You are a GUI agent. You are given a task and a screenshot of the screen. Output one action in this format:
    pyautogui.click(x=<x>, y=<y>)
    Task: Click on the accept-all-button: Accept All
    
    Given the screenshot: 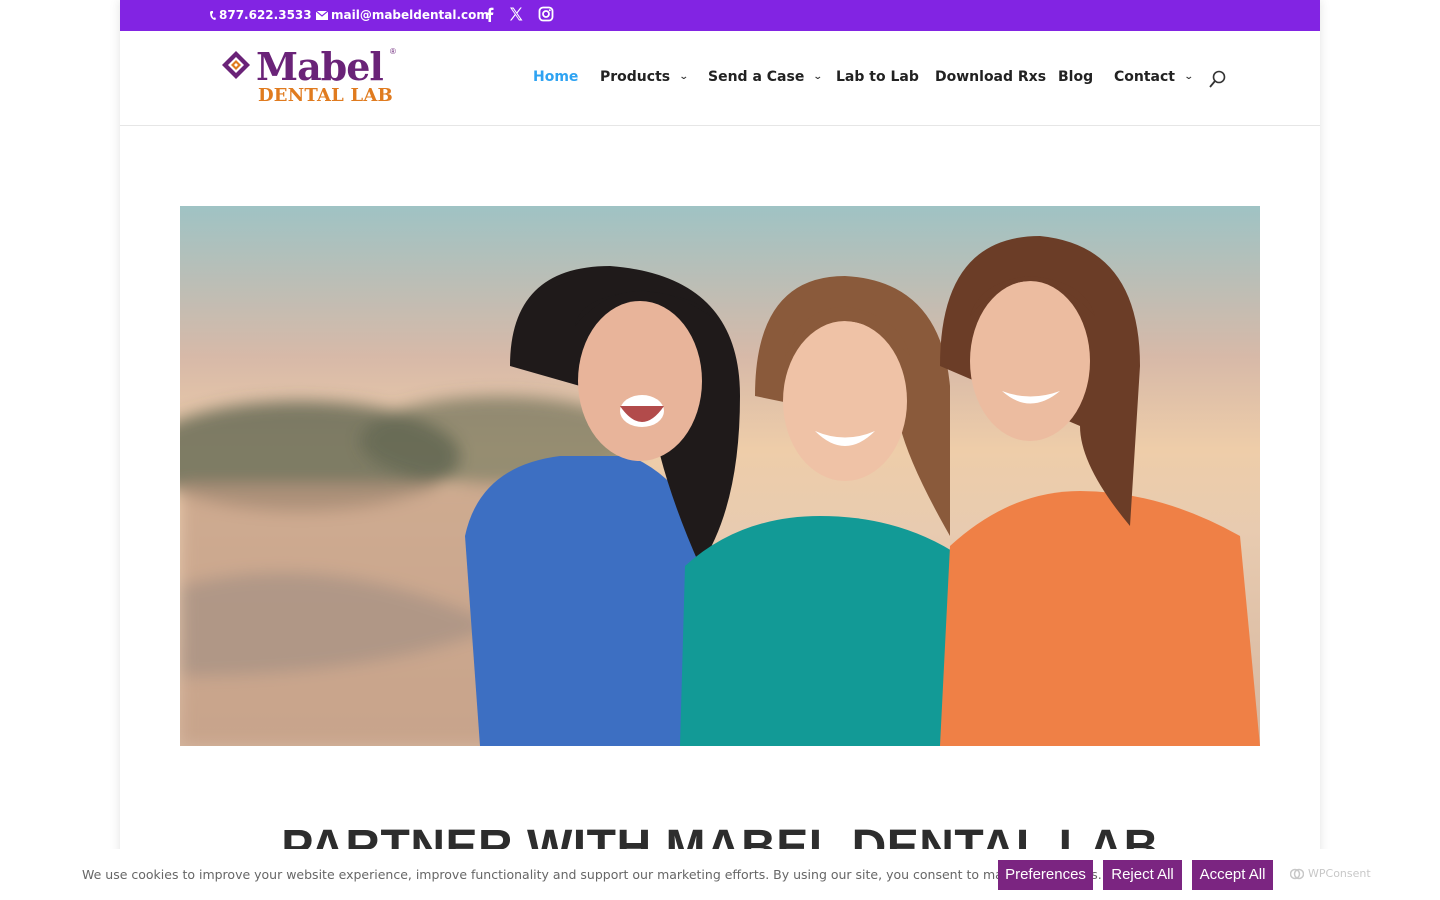 What is the action you would take?
    pyautogui.click(x=1232, y=875)
    